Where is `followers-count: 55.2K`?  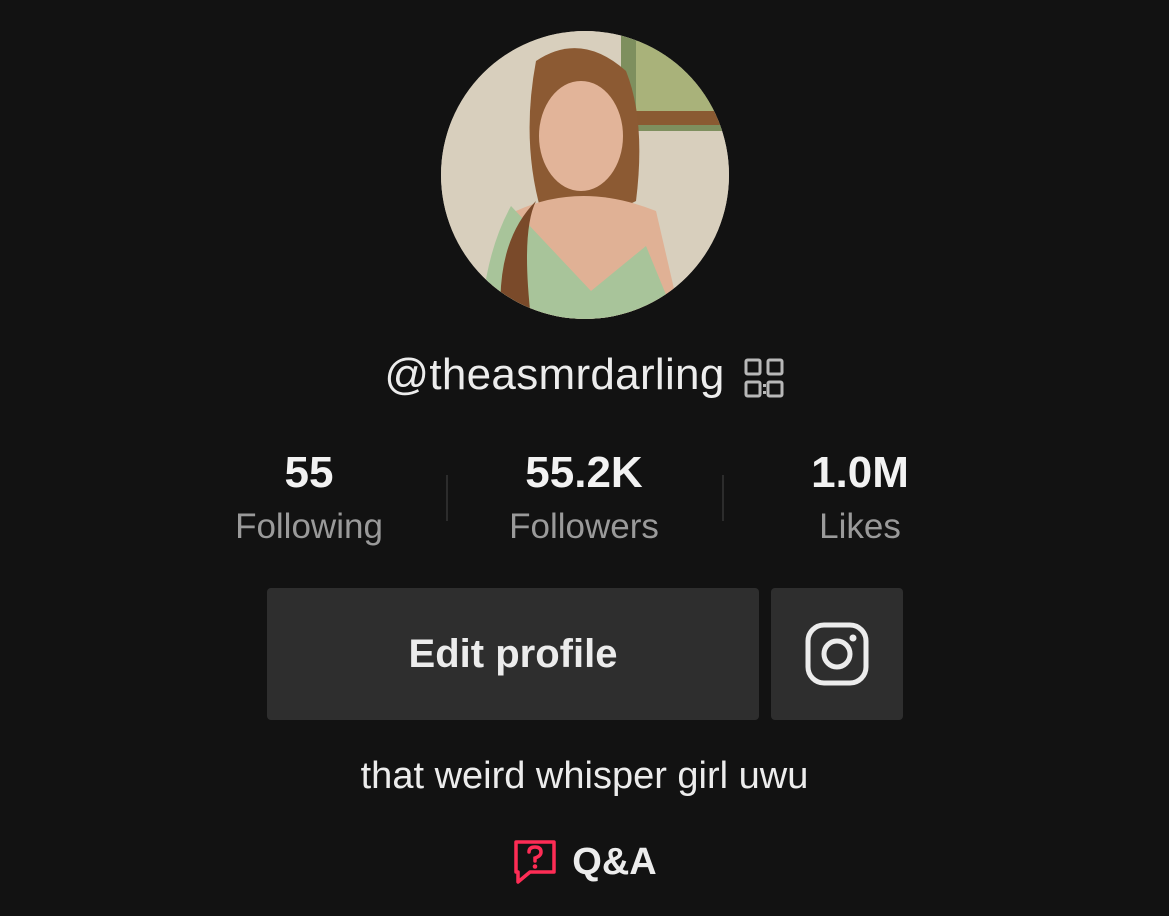 followers-count: 55.2K is located at coordinates (584, 472).